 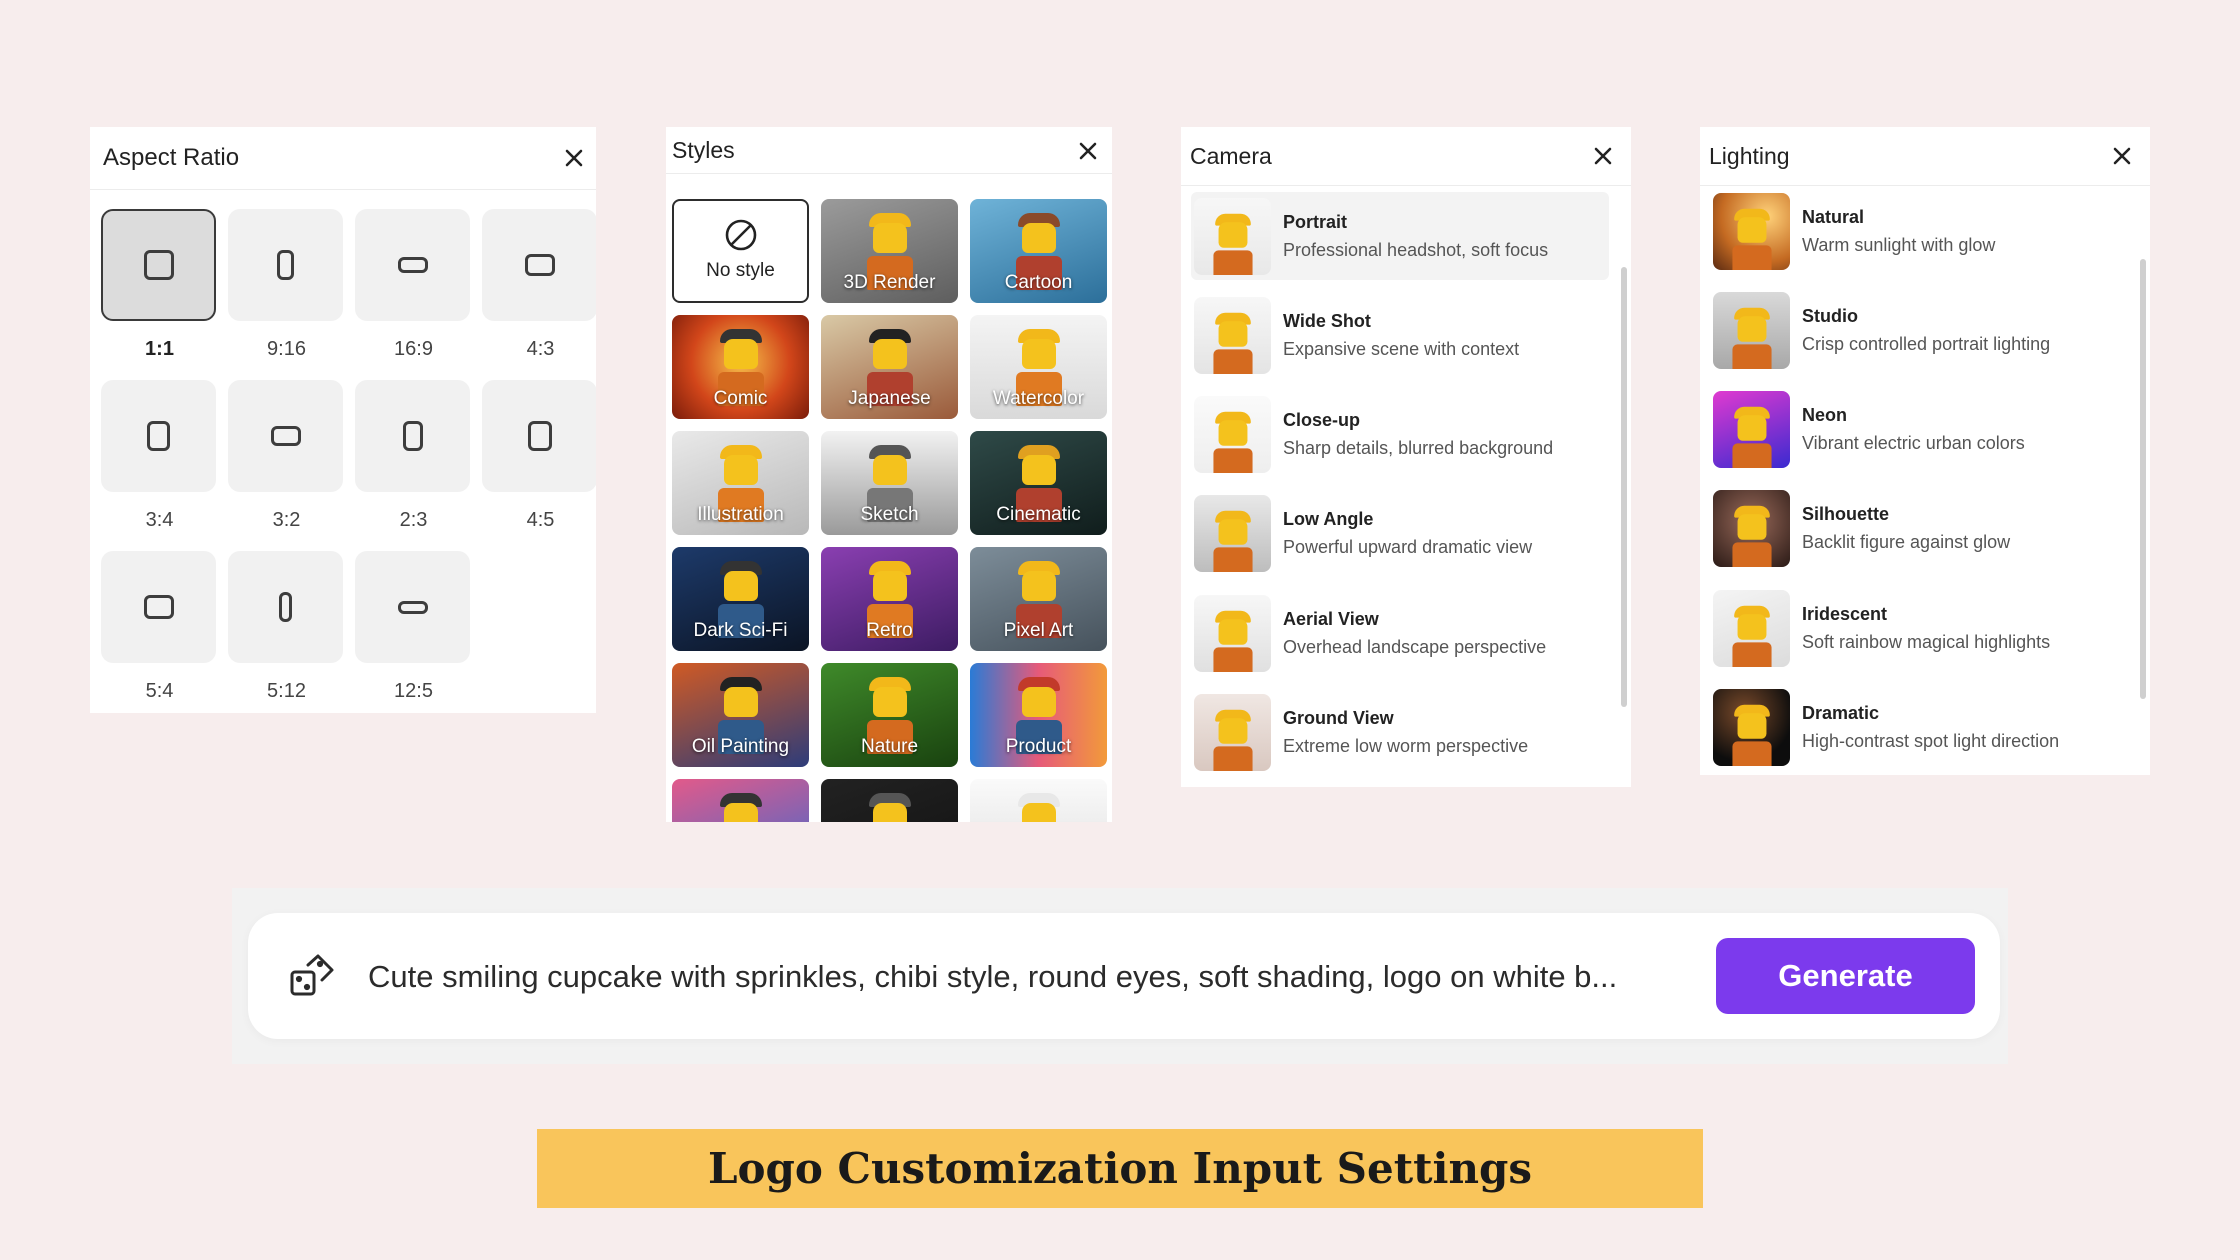 I want to click on lighting-title: Dramatic, so click(x=1841, y=713).